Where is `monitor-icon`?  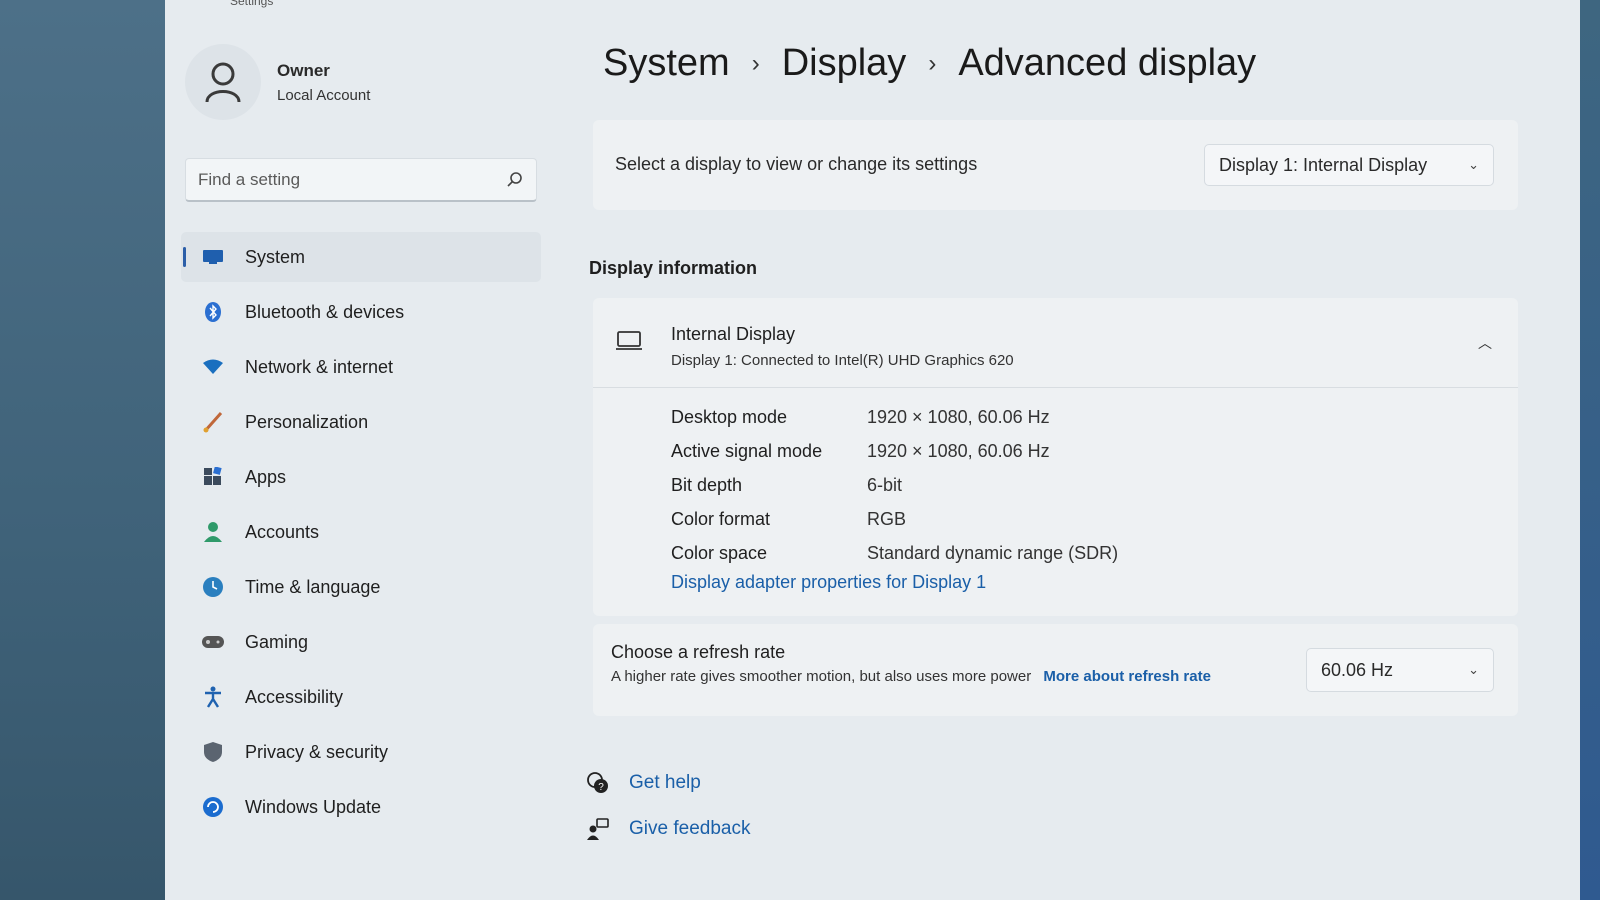 monitor-icon is located at coordinates (213, 257).